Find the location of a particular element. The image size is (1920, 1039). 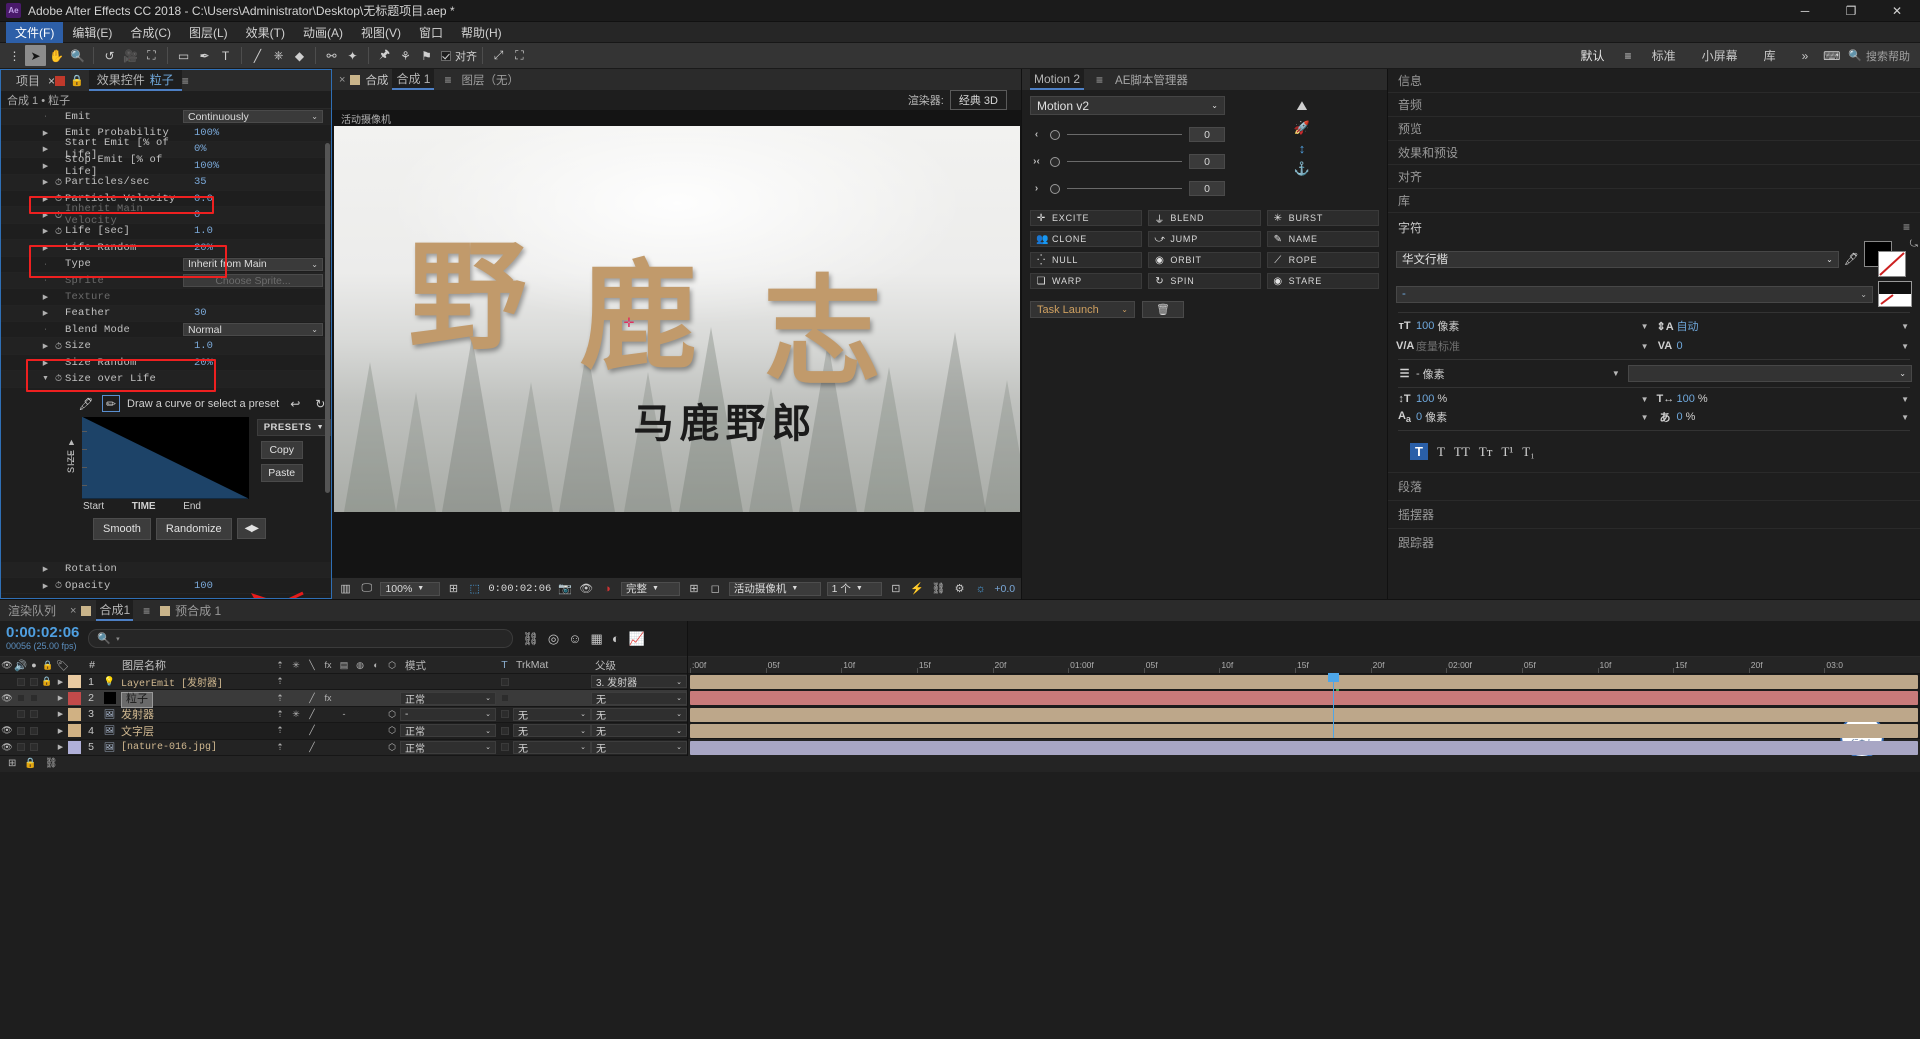

pencil-icon: ✏ is located at coordinates (111, 404).